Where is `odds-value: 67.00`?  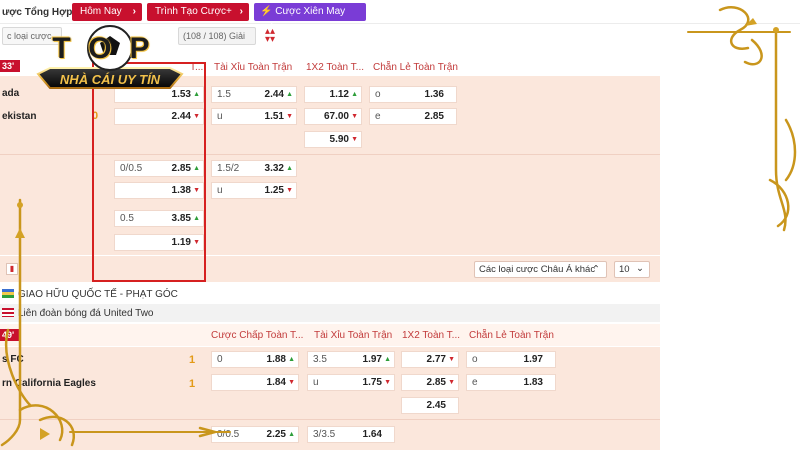
odds-value: 67.00 is located at coordinates (336, 116).